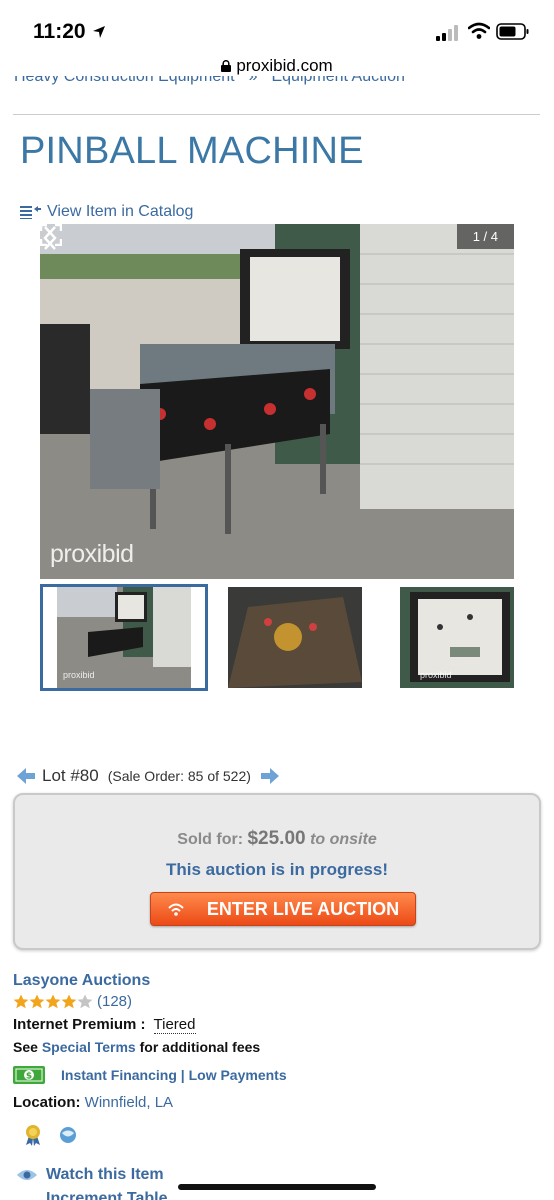  I want to click on money-icon: $, so click(29, 1075).